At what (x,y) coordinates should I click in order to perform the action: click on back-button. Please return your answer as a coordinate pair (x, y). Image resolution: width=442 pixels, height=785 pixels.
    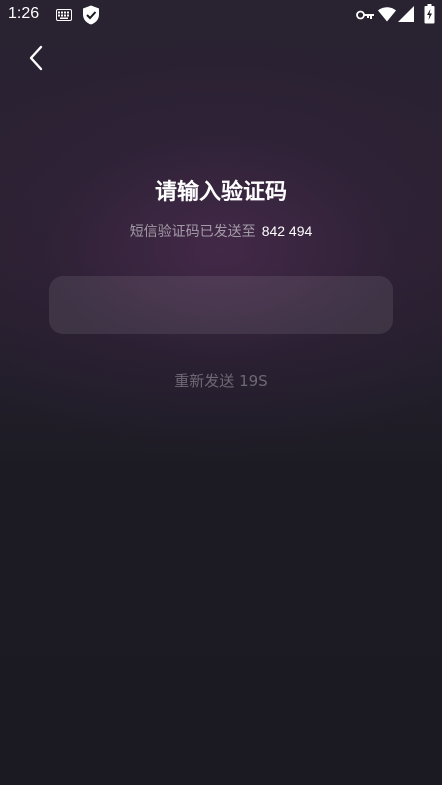
    Looking at the image, I should click on (36, 58).